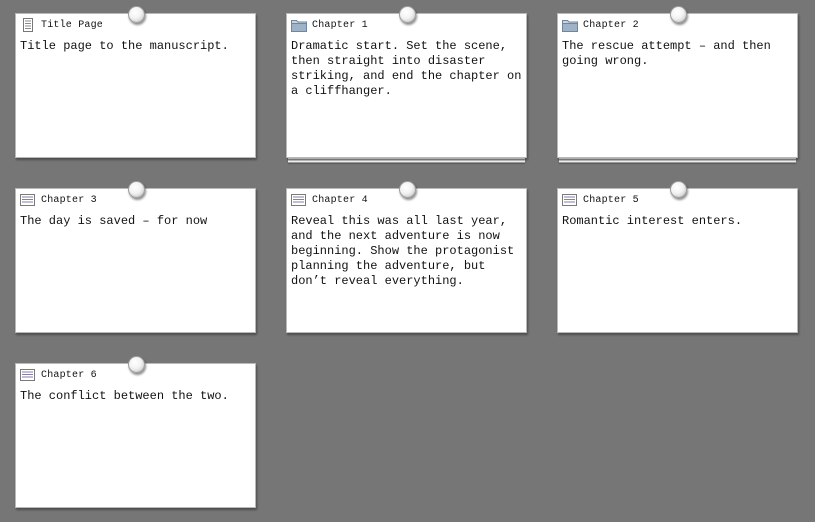 The image size is (815, 522). I want to click on index-card-chapter-5: Chapter 5 Romantic interest enters., so click(677, 257).